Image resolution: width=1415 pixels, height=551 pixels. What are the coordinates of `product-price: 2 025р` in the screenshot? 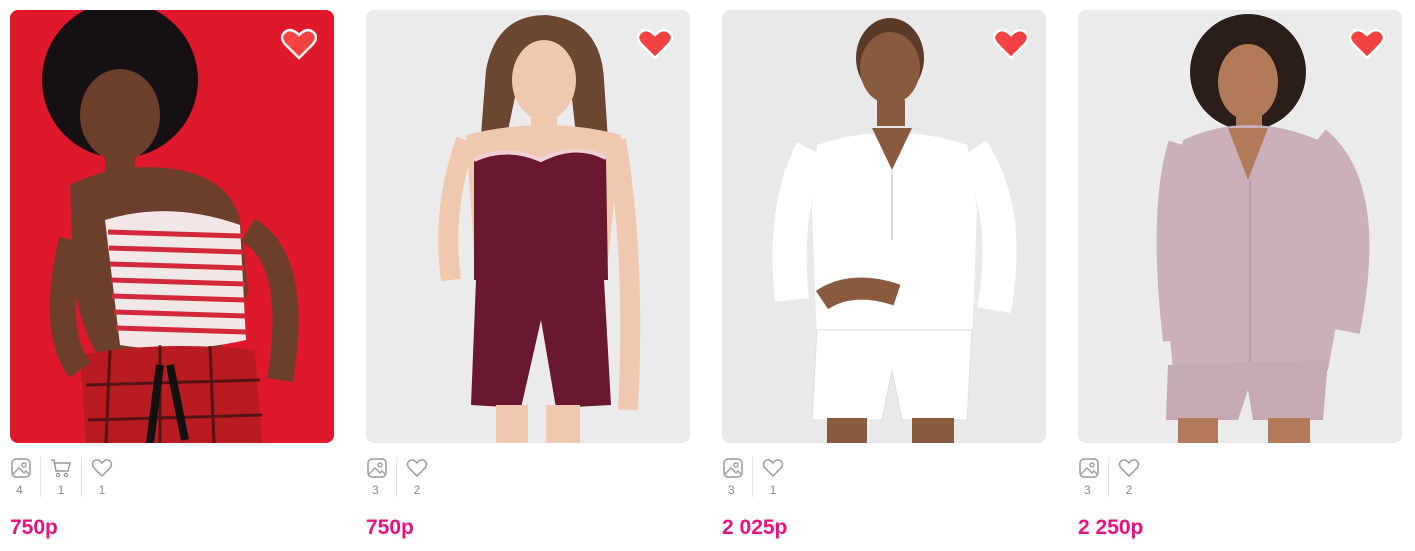 It's located at (755, 527).